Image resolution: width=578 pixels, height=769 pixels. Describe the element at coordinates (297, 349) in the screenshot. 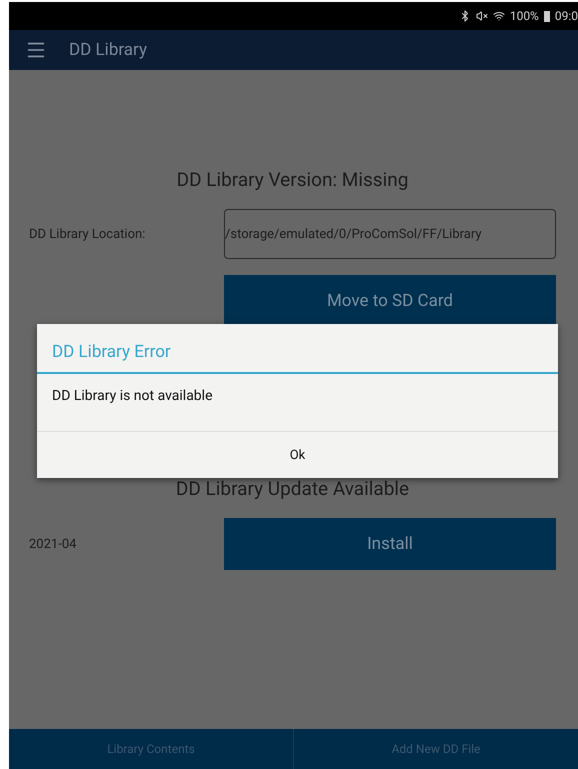

I see `dialog-title: DD Library Error` at that location.